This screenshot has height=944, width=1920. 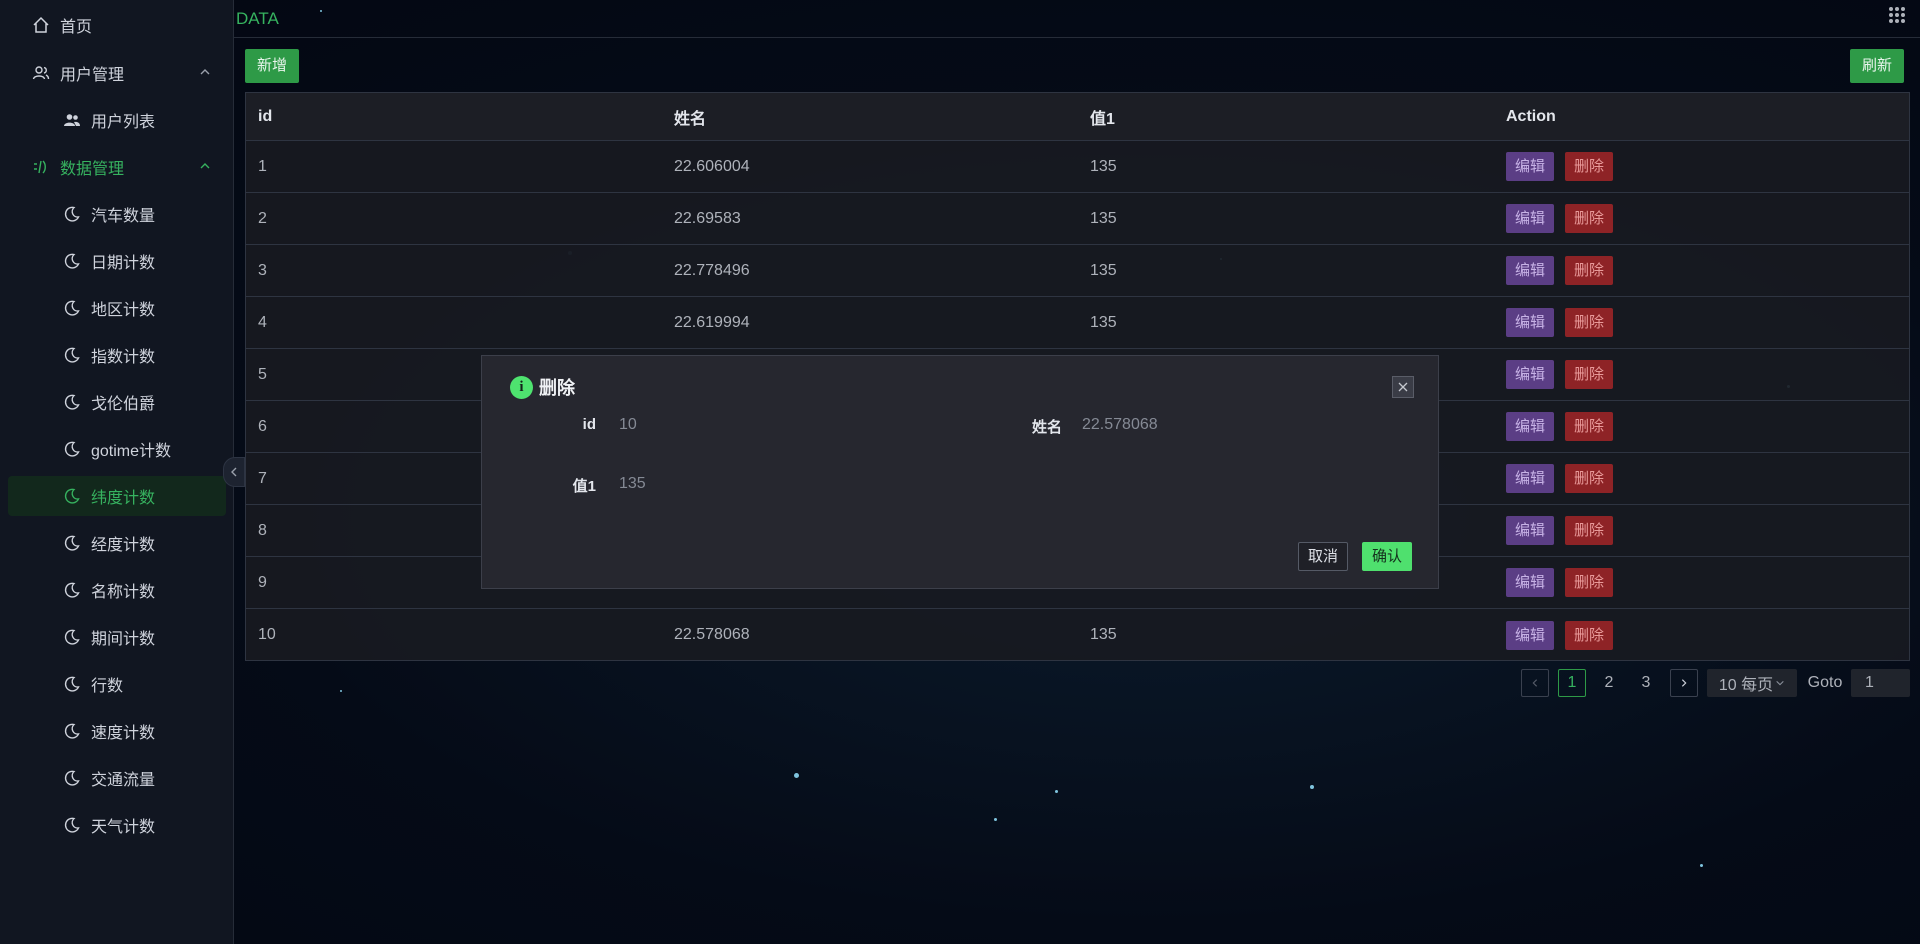 I want to click on next-page-button, so click(x=1684, y=683).